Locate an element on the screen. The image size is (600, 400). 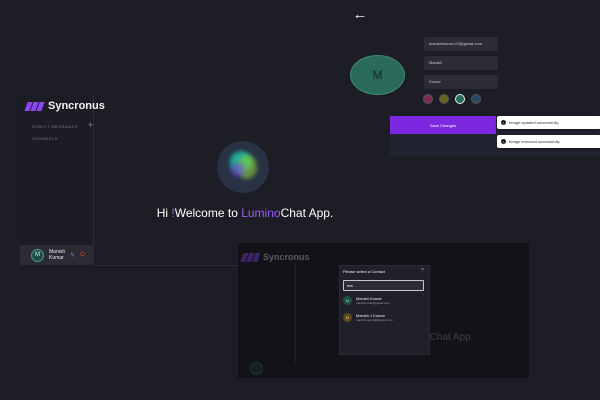
contact-email: manish.second@gmail.com is located at coordinates (374, 320).